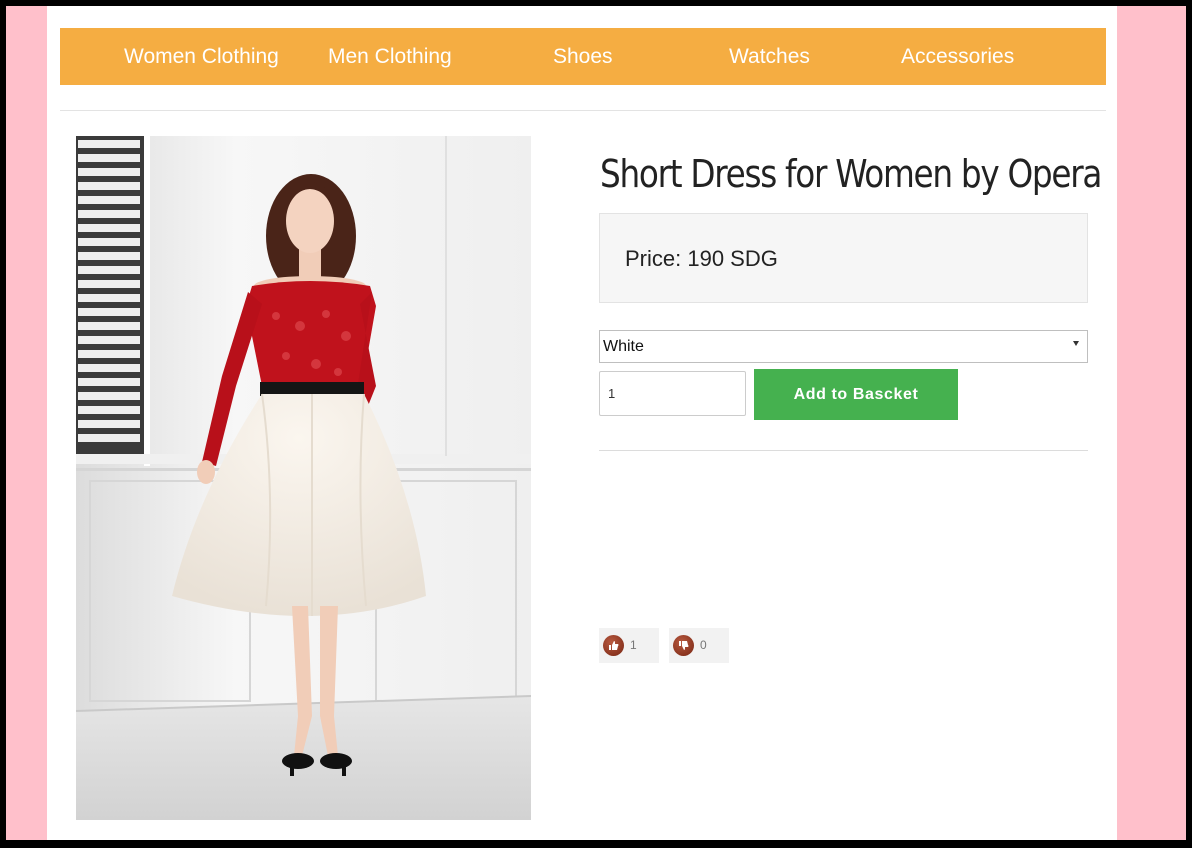 This screenshot has height=850, width=1192. Describe the element at coordinates (856, 394) in the screenshot. I see `add-to-basket-button: Add to Bascket` at that location.